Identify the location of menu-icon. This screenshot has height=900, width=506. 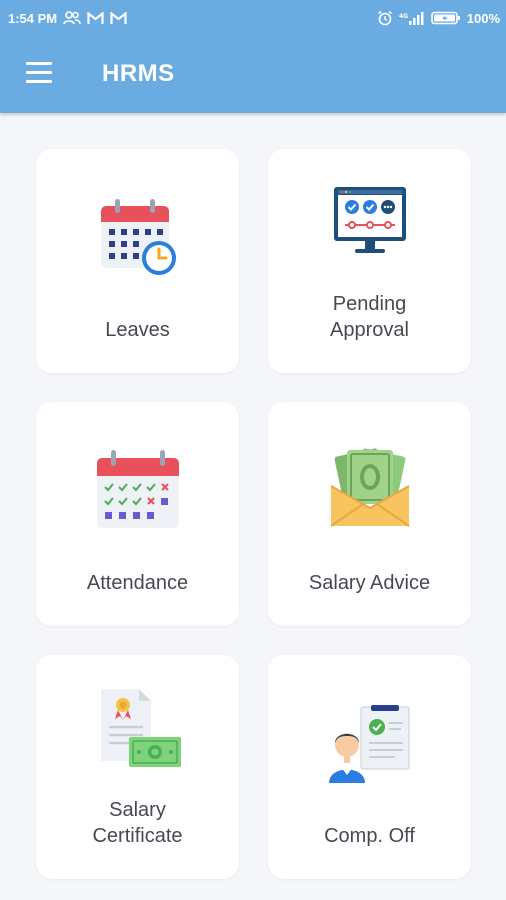
(39, 74).